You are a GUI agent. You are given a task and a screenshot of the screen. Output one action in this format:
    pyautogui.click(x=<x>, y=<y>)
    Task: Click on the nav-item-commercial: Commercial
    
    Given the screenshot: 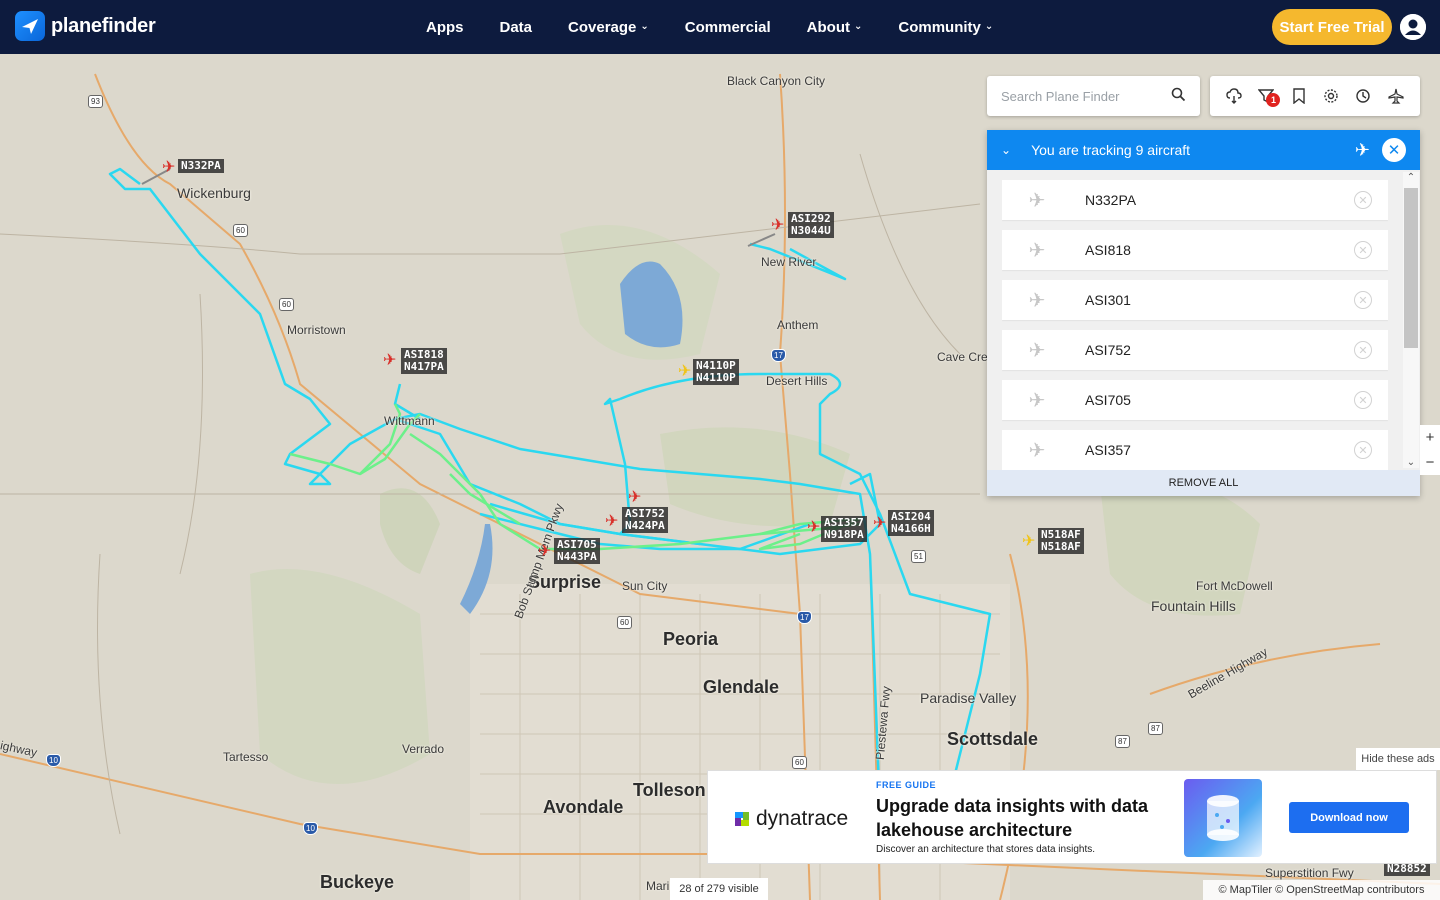 What is the action you would take?
    pyautogui.click(x=728, y=27)
    